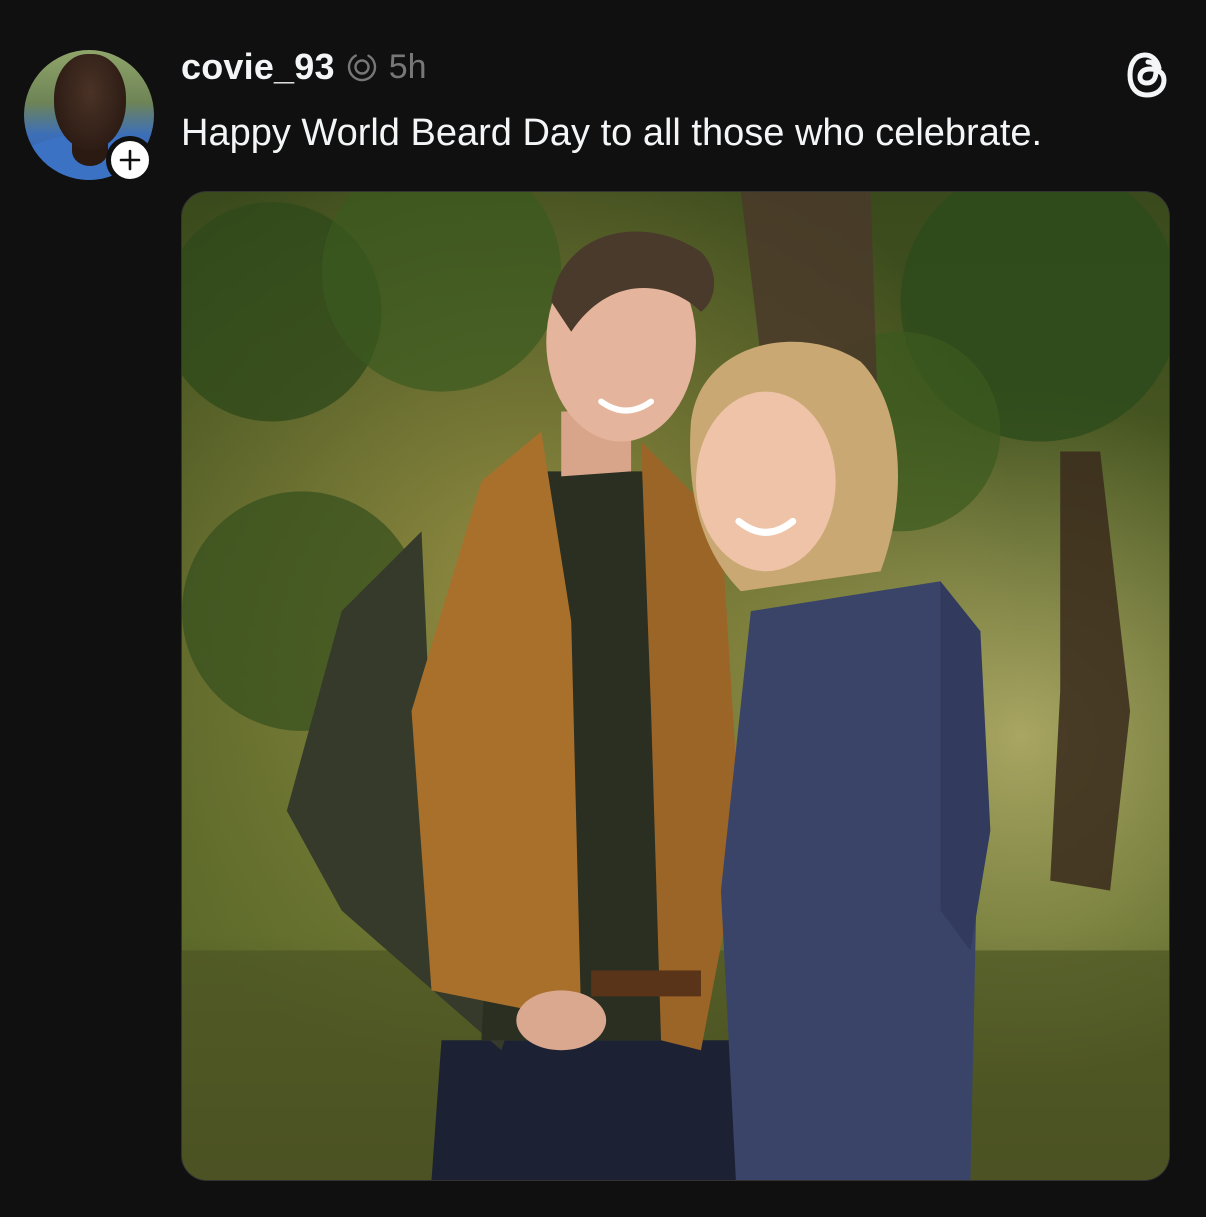 The height and width of the screenshot is (1217, 1206). I want to click on follow-button, so click(130, 160).